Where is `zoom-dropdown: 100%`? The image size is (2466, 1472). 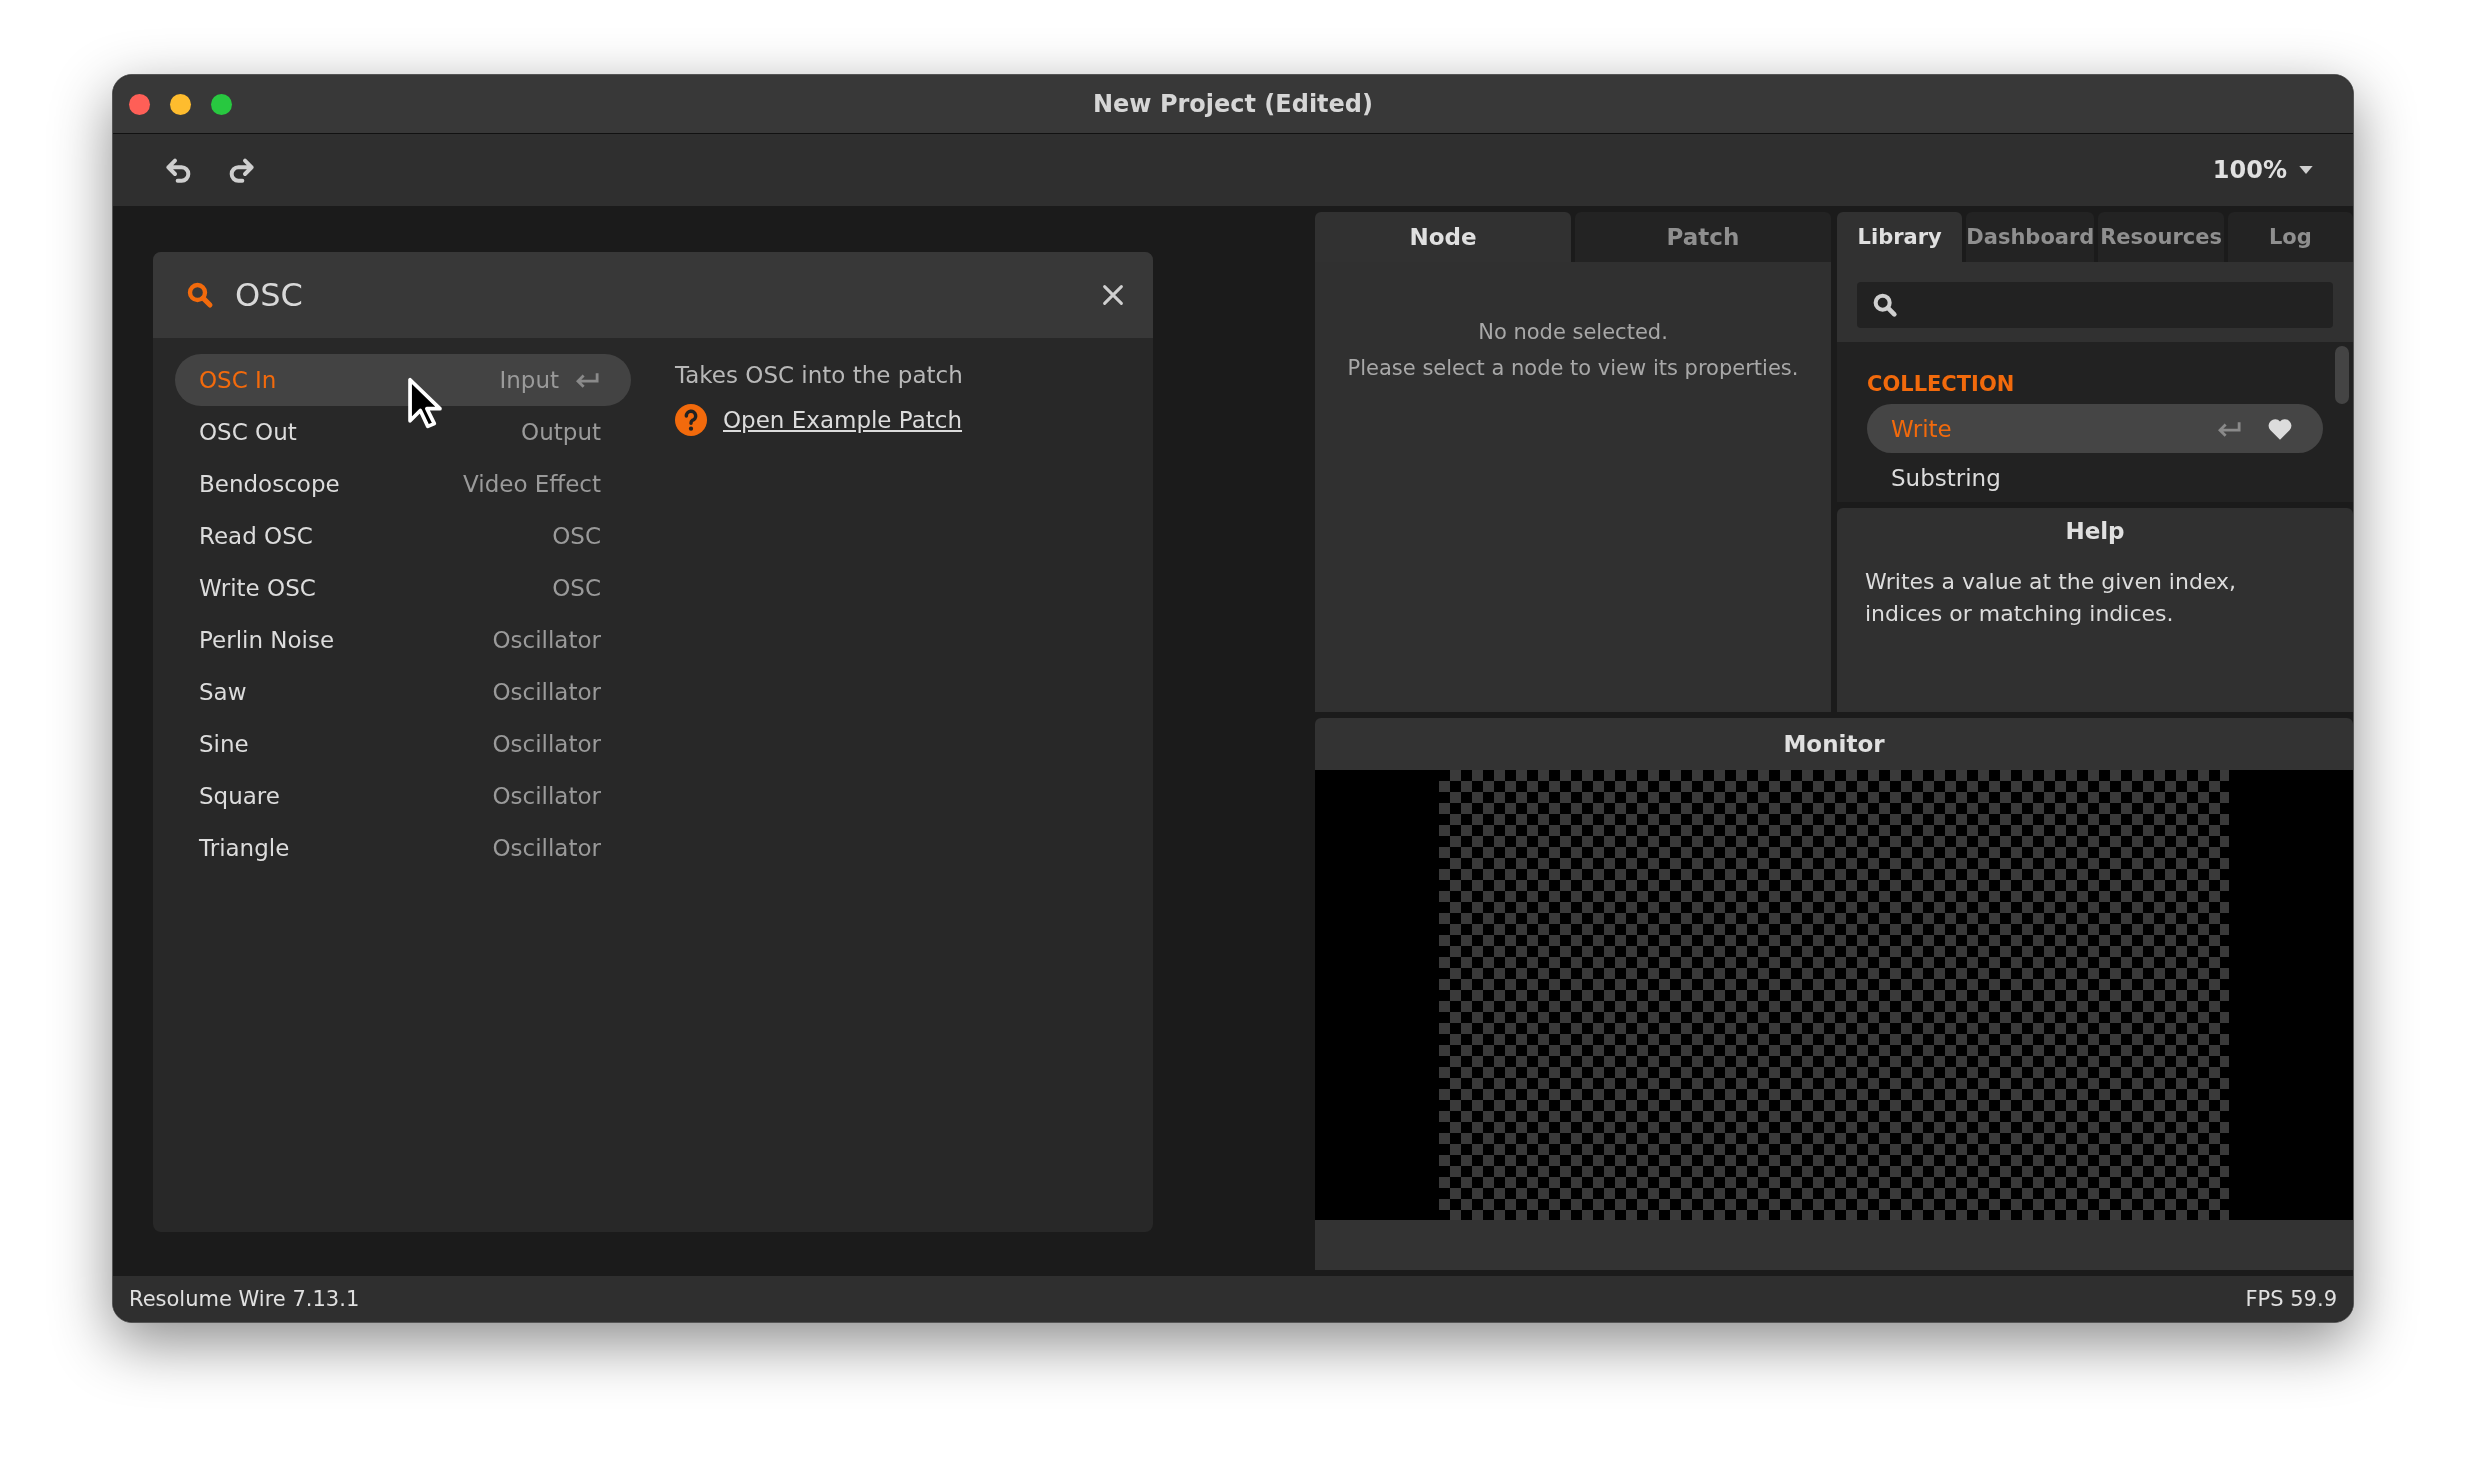 zoom-dropdown: 100% is located at coordinates (2262, 170).